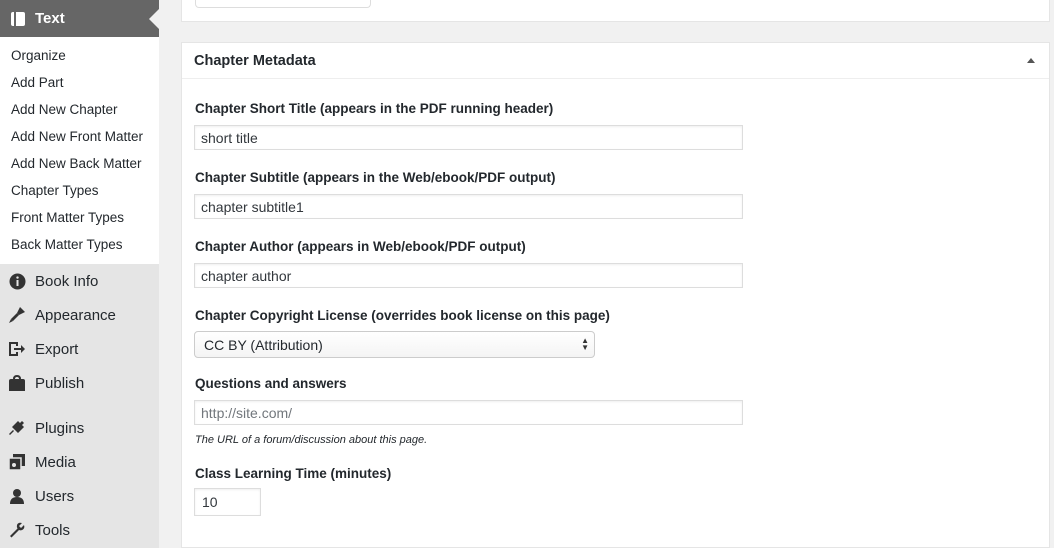  I want to click on media-icon, so click(17, 462).